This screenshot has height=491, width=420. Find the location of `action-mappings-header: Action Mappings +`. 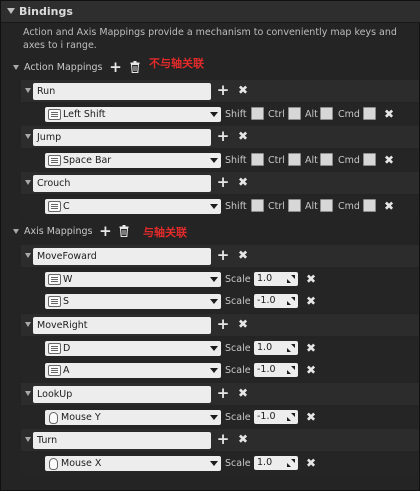

action-mappings-header: Action Mappings + is located at coordinates (77, 67).